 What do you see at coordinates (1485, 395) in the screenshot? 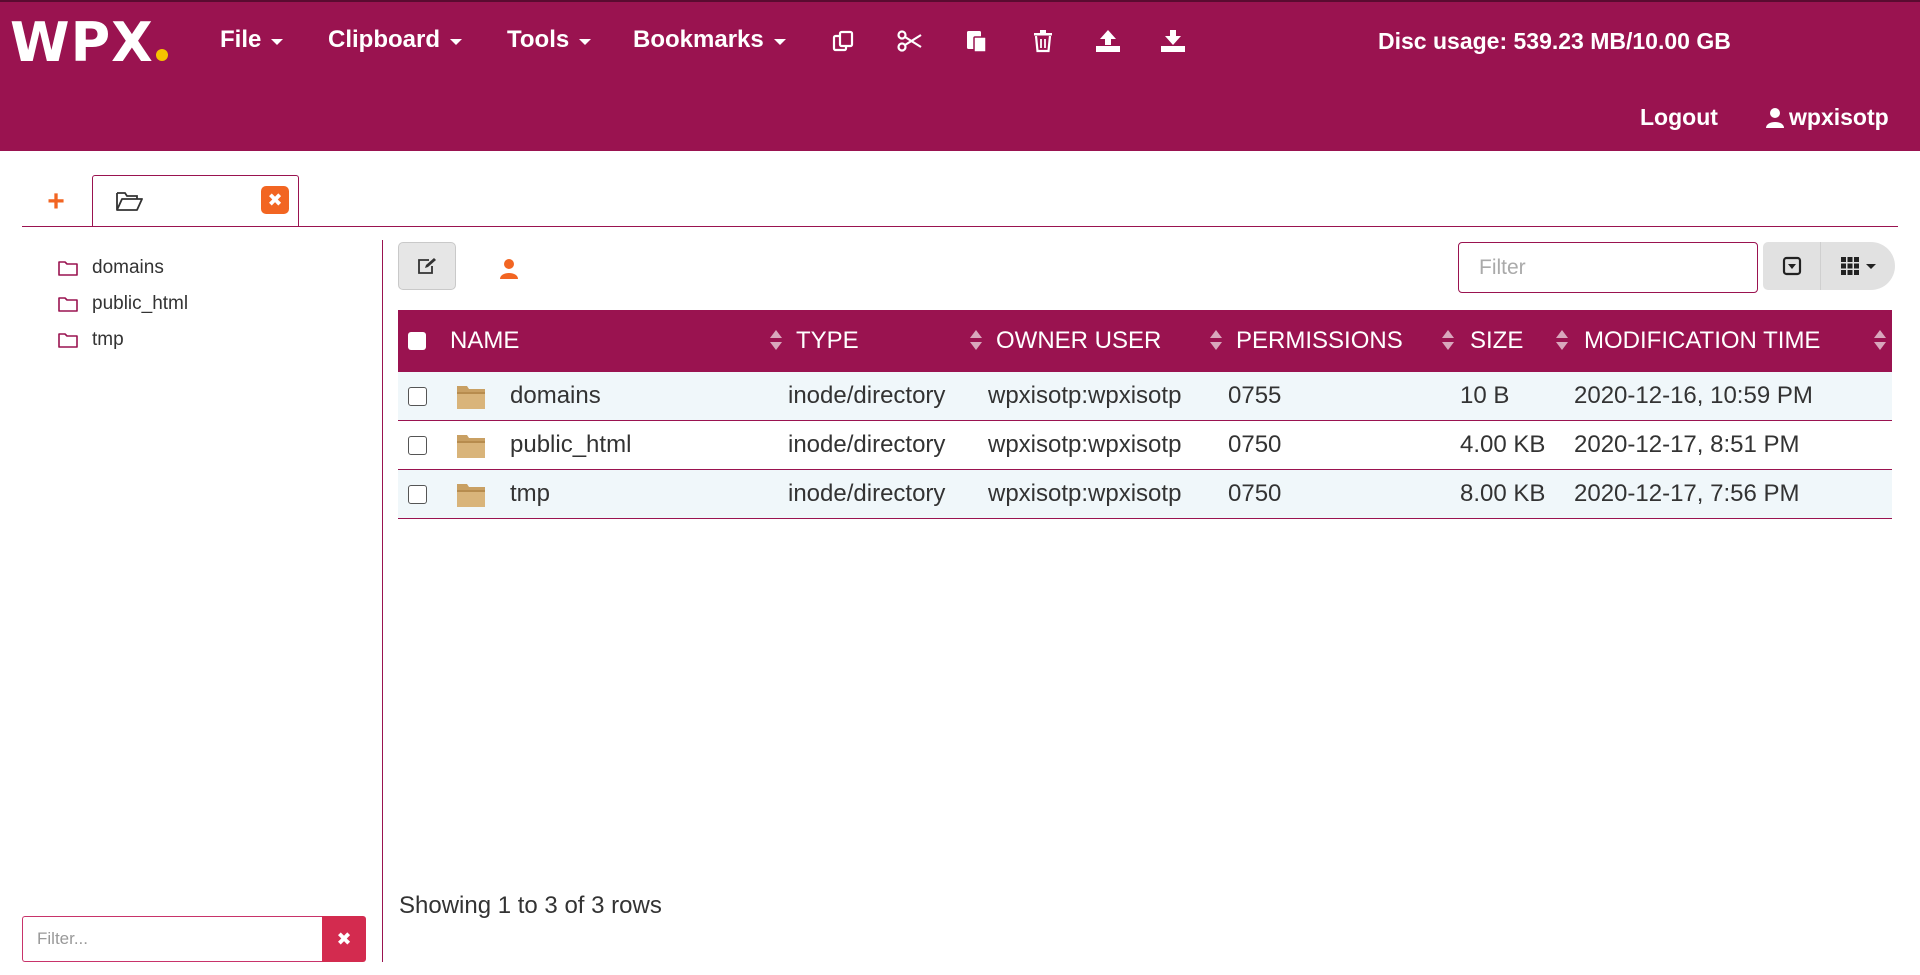
I see `file-size: 10 B` at bounding box center [1485, 395].